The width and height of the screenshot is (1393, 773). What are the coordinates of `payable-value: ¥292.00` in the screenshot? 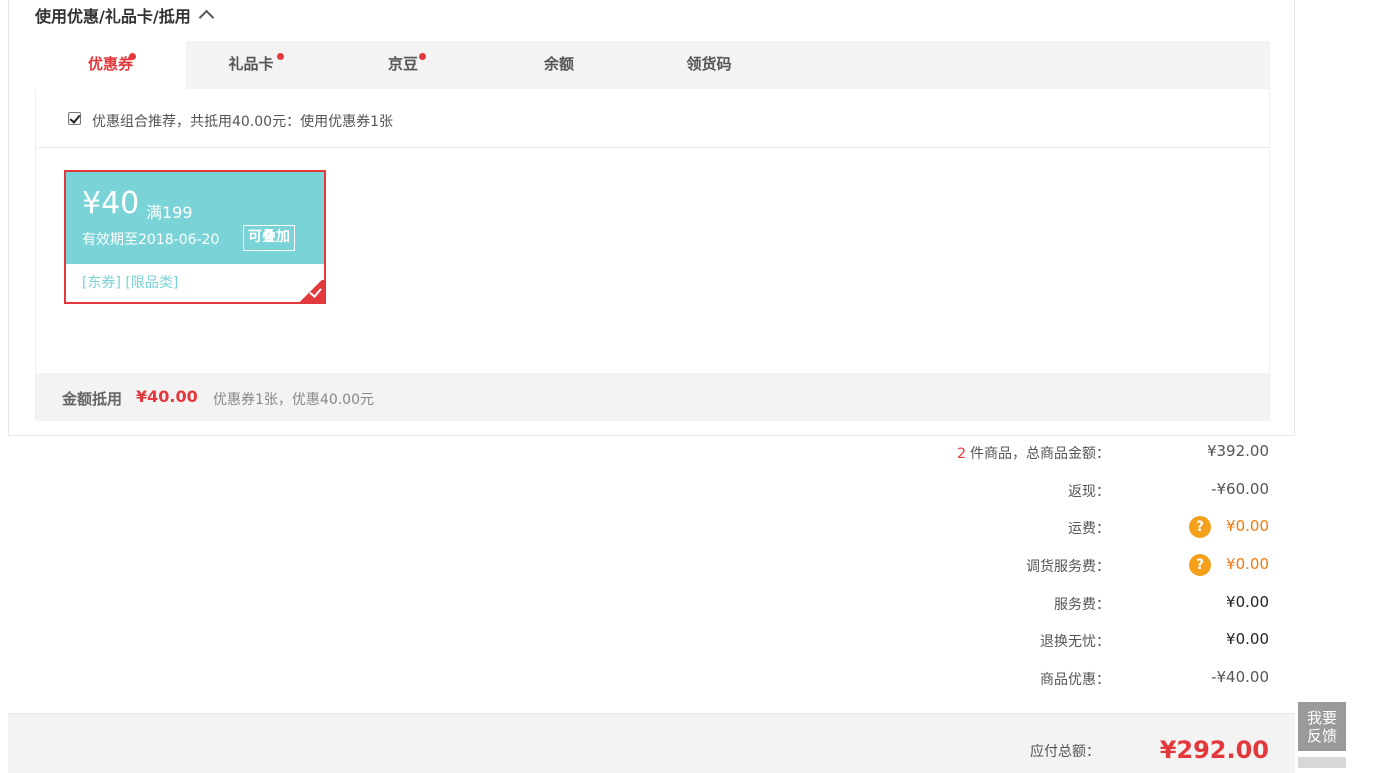 It's located at (1214, 750).